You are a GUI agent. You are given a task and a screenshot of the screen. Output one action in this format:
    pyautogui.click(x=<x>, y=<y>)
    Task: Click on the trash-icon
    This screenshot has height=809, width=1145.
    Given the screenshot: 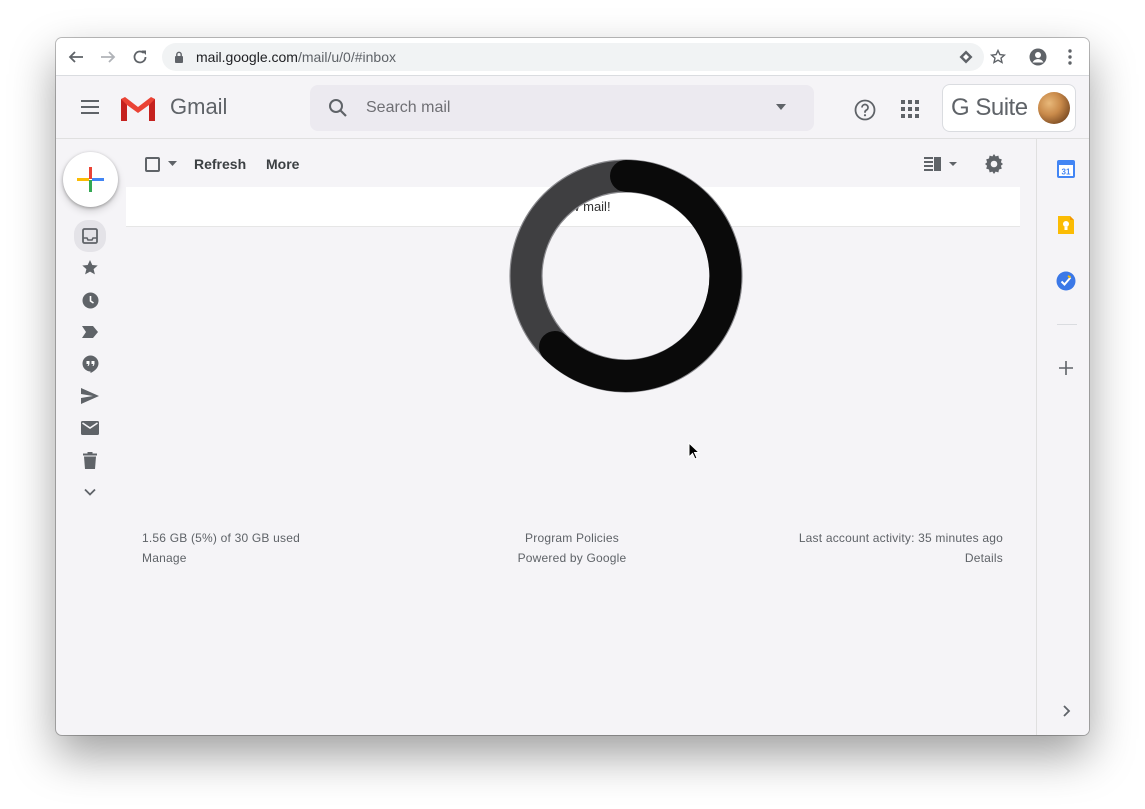 What is the action you would take?
    pyautogui.click(x=90, y=460)
    